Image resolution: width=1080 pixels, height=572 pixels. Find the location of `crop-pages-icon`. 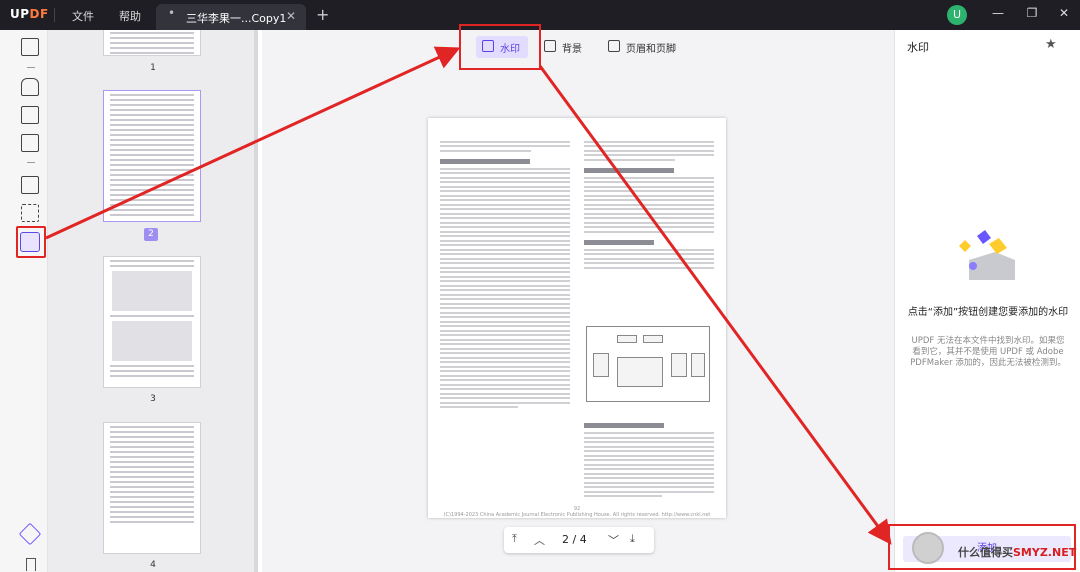

crop-pages-icon is located at coordinates (30, 213).